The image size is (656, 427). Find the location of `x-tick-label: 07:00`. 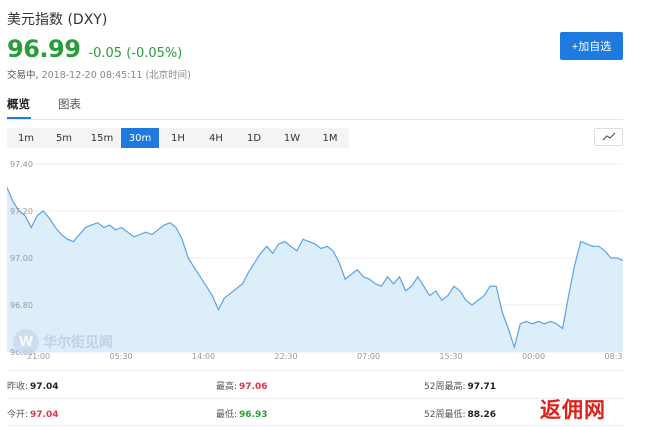

x-tick-label: 07:00 is located at coordinates (368, 356).